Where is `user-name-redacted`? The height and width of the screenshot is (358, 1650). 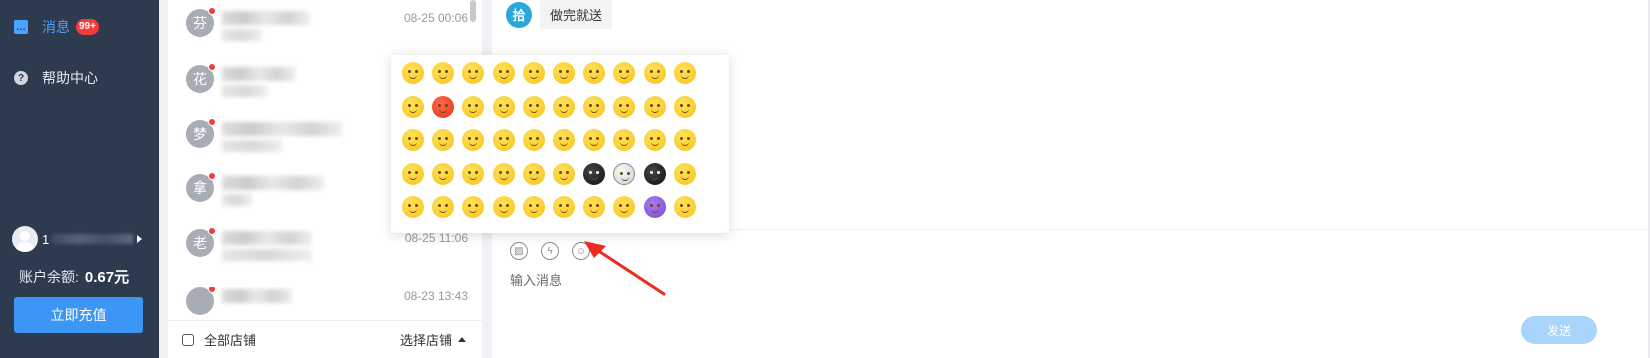 user-name-redacted is located at coordinates (92, 239).